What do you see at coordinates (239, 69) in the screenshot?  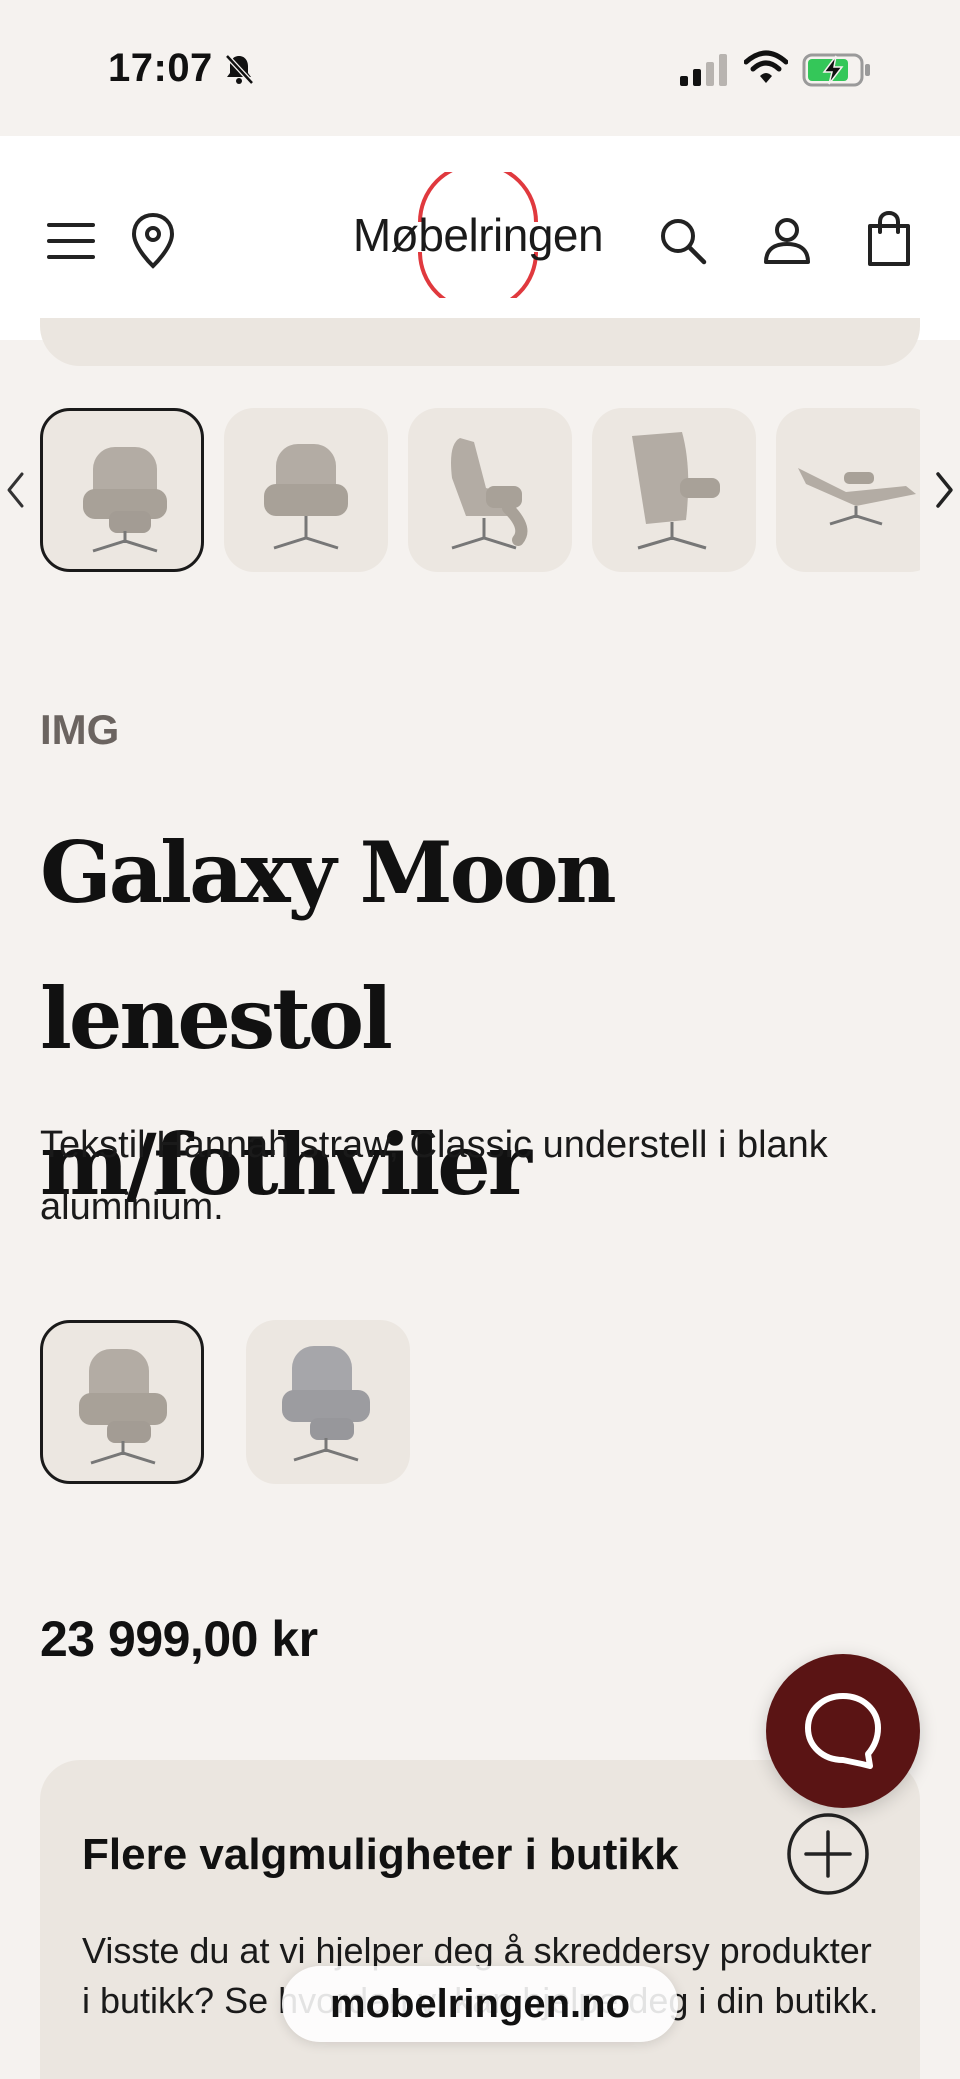 I see `bell-slash-icon` at bounding box center [239, 69].